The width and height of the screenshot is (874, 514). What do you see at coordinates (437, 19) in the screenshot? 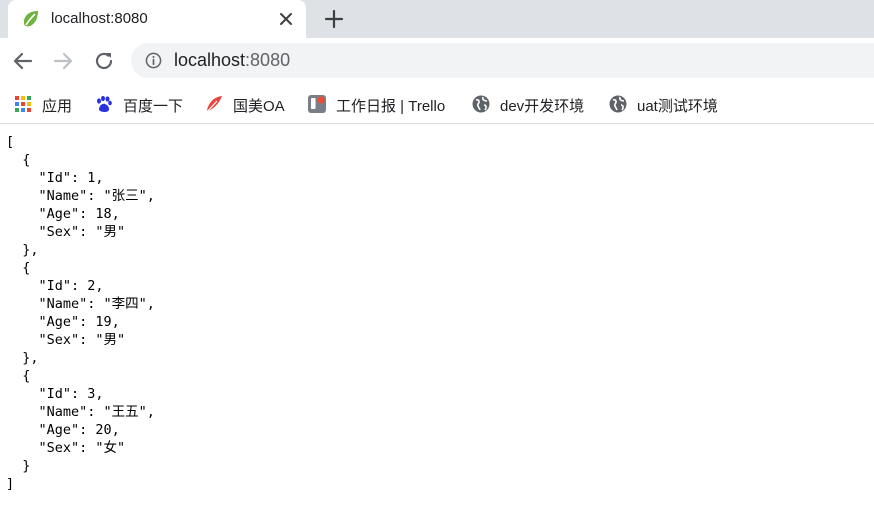
I see `tab-strip: localhost:8080` at bounding box center [437, 19].